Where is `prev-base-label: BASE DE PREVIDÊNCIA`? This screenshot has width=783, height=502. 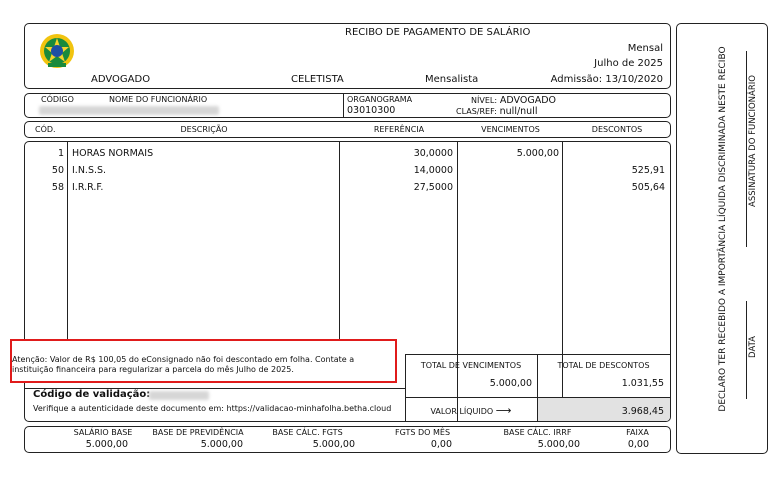 prev-base-label: BASE DE PREVIDÊNCIA is located at coordinates (198, 432).